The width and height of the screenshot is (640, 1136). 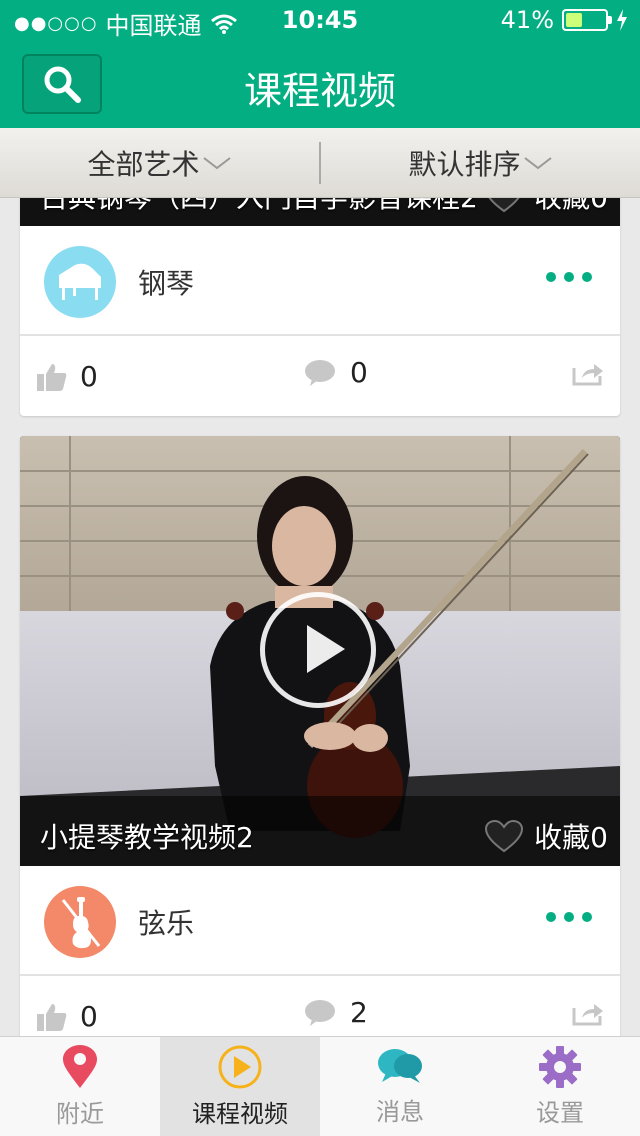 What do you see at coordinates (400, 1086) in the screenshot?
I see `tab-messages: 消息` at bounding box center [400, 1086].